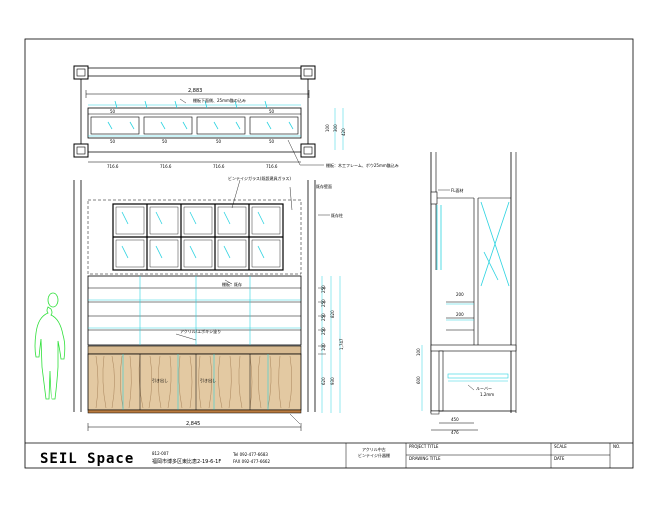  Describe the element at coordinates (559, 458) in the screenshot. I see `date-label: DATE` at that location.